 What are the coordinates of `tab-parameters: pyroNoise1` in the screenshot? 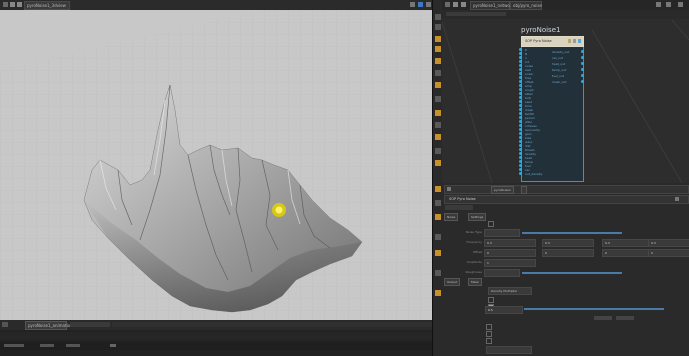 It's located at (502, 190).